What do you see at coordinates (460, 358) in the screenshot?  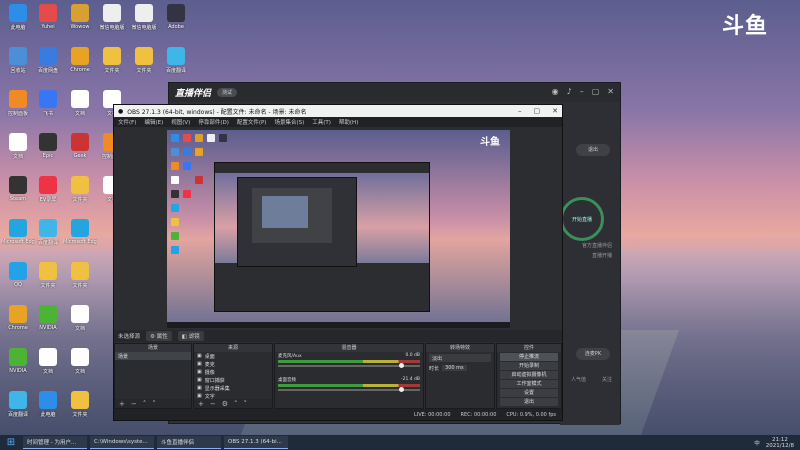 I see `transition-select: 淡出` at bounding box center [460, 358].